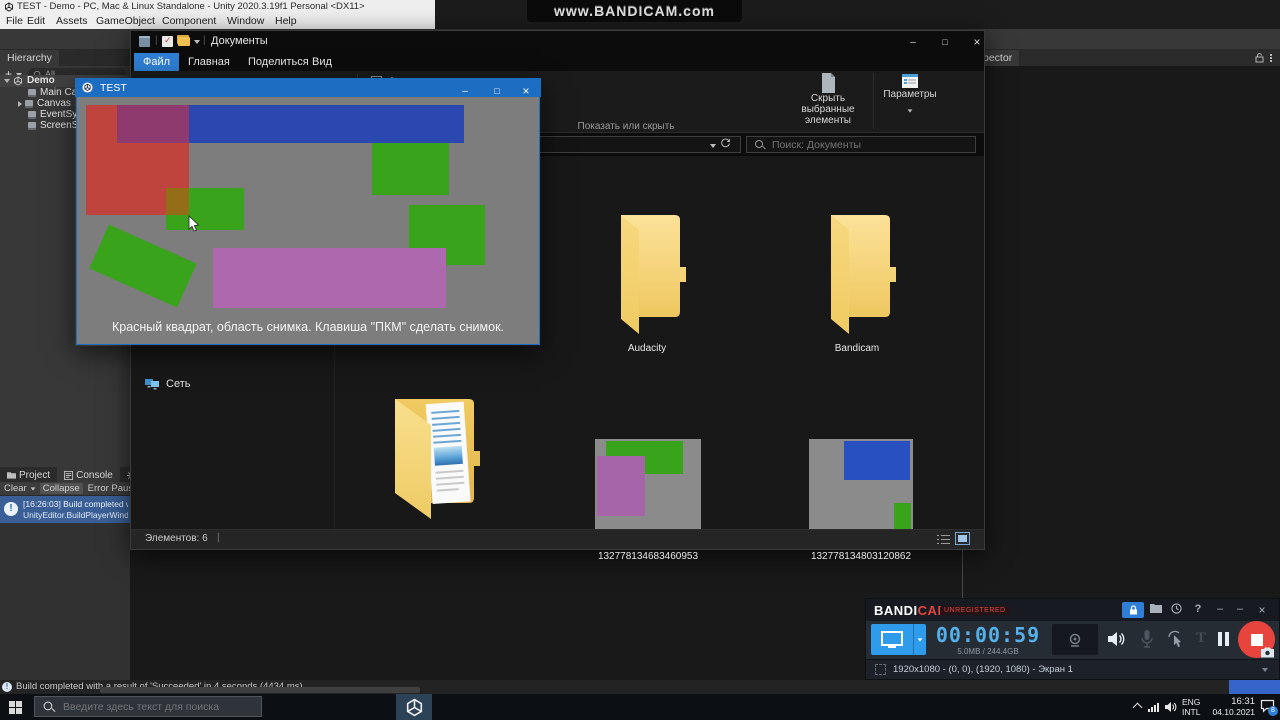 This screenshot has width=1280, height=720. I want to click on minimize-to-tray-button, so click(1240, 609).